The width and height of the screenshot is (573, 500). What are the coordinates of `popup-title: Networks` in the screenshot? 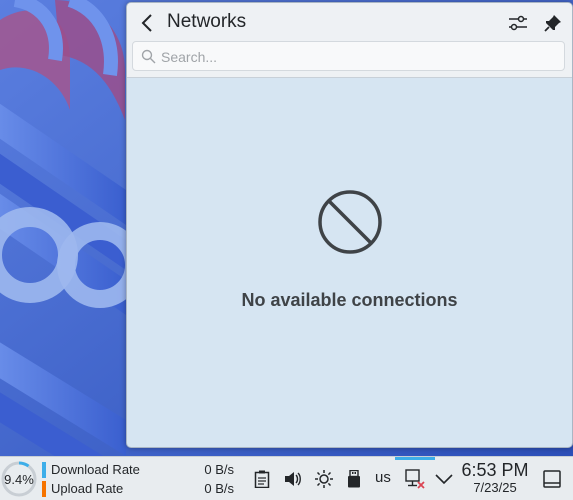 It's located at (207, 21).